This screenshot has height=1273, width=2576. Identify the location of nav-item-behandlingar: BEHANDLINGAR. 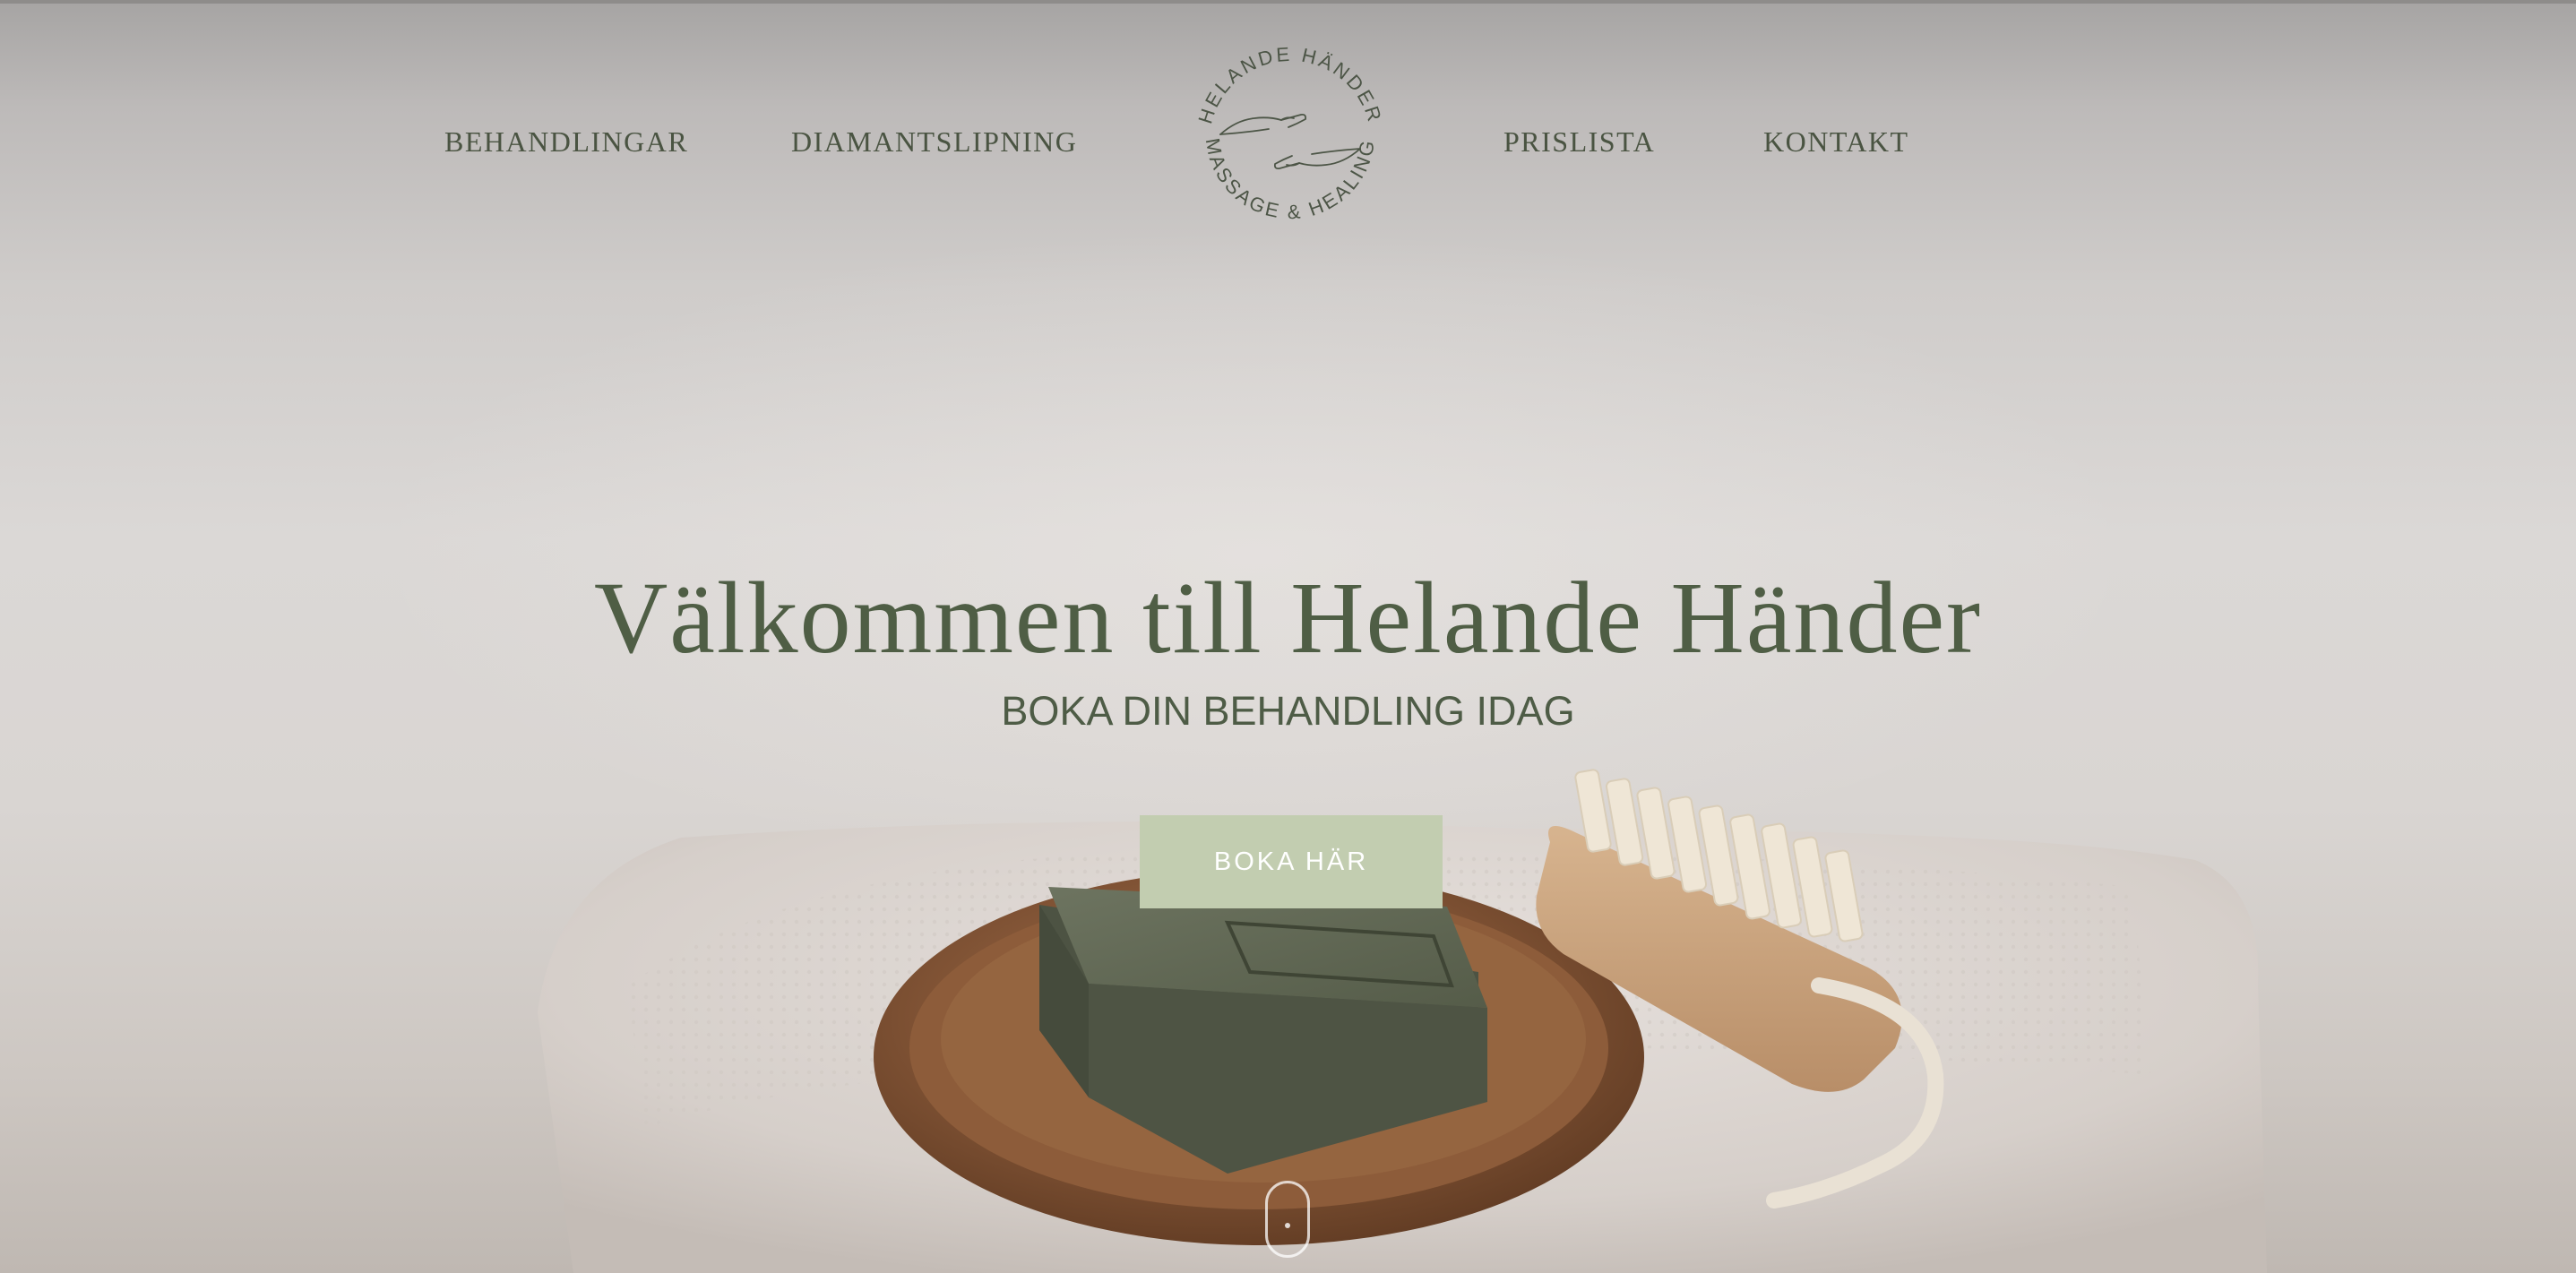
(566, 142).